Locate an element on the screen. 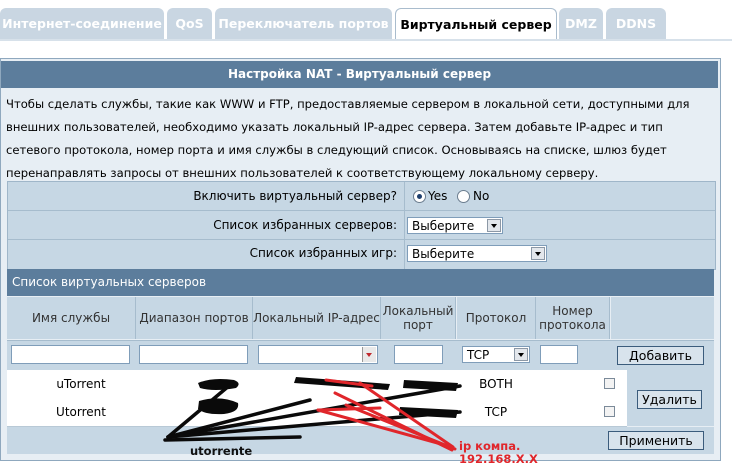 The width and height of the screenshot is (732, 467). enable-yes-radio is located at coordinates (419, 196).